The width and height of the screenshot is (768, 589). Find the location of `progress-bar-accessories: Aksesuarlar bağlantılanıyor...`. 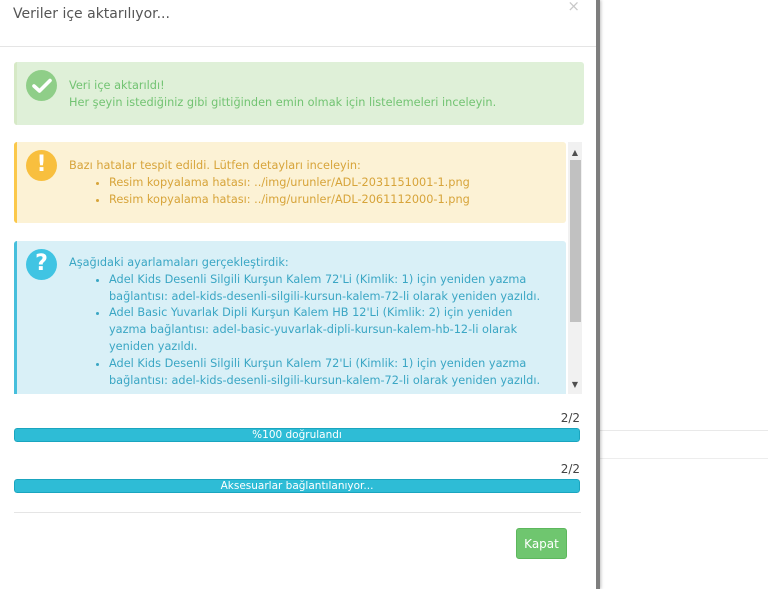

progress-bar-accessories: Aksesuarlar bağlantılanıyor... is located at coordinates (297, 486).